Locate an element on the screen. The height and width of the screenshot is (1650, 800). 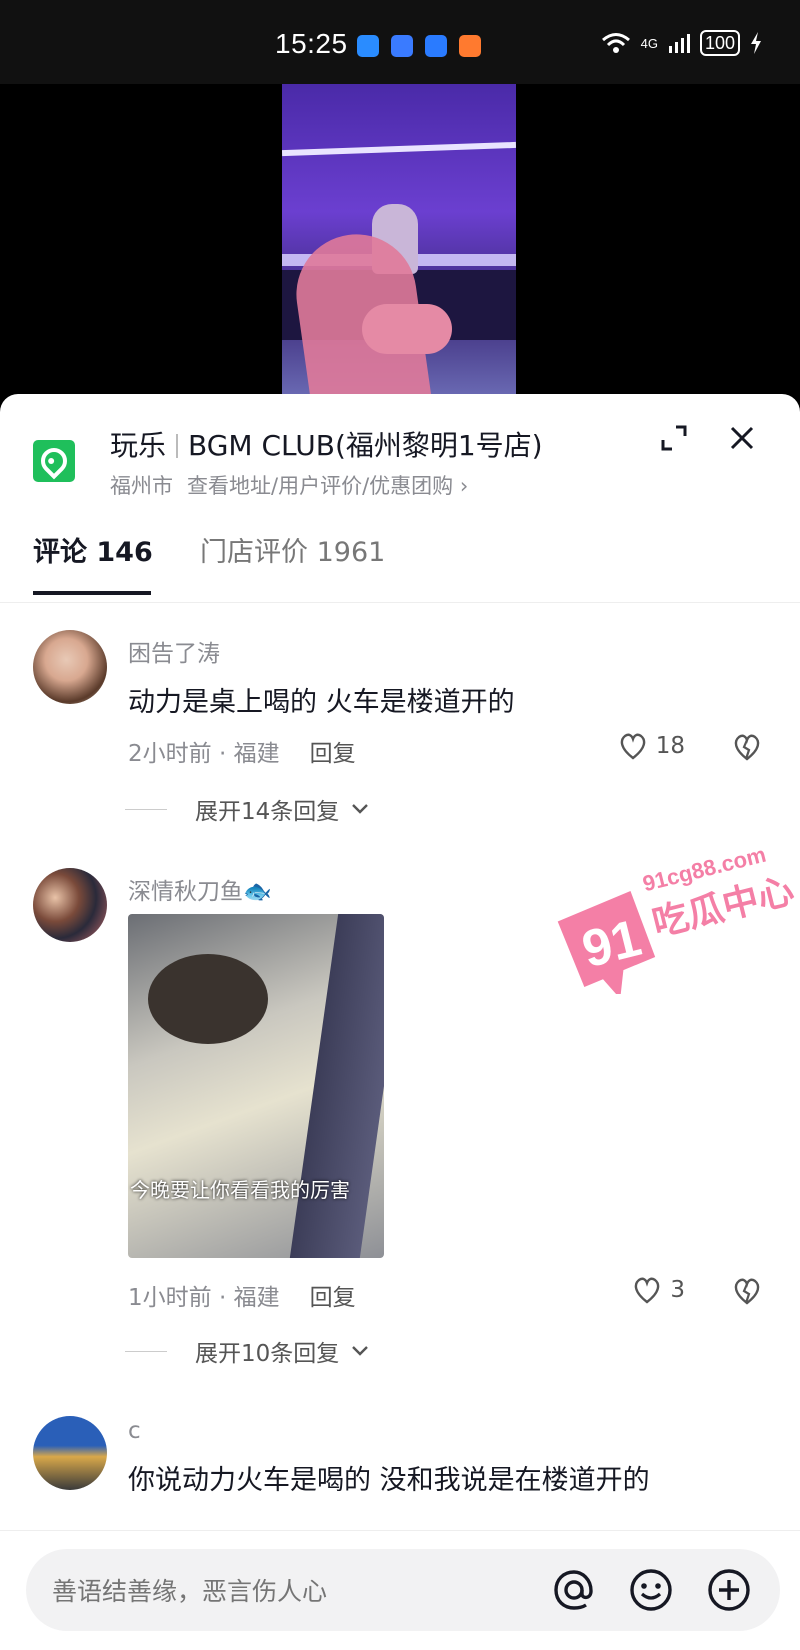
video-frame is located at coordinates (399, 244).